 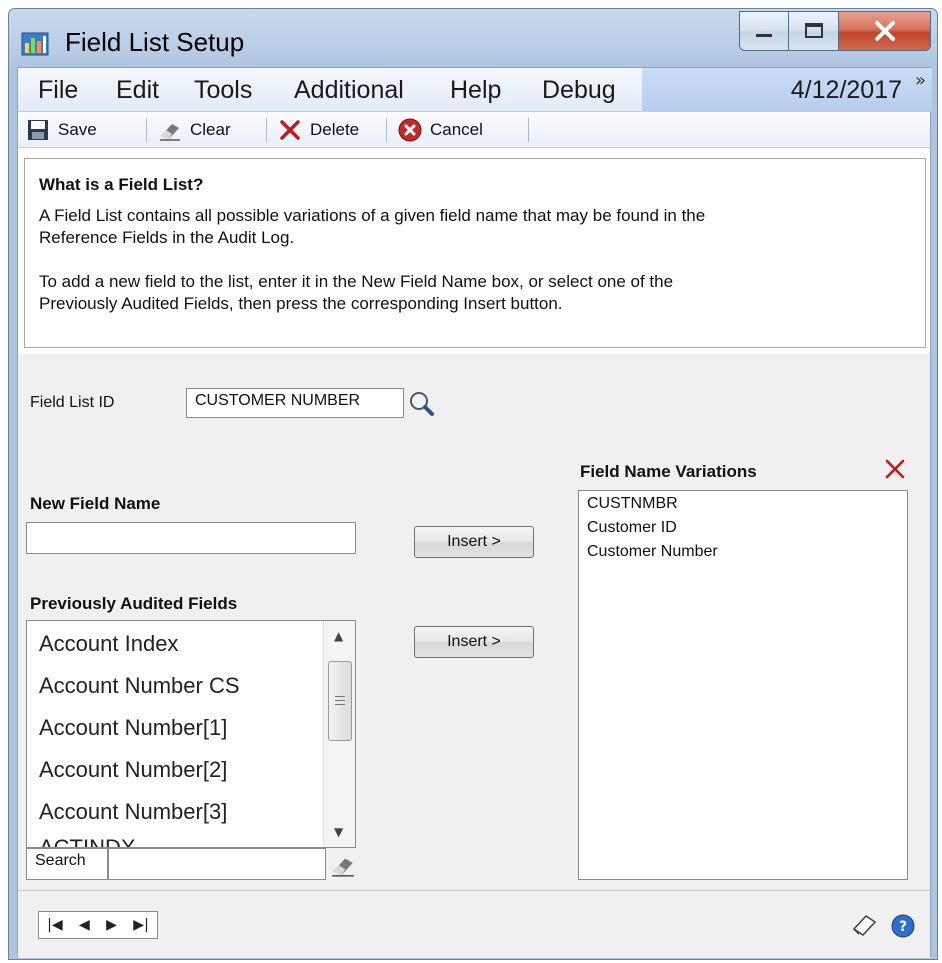 What do you see at coordinates (139, 686) in the screenshot?
I see `list-item: Account Number CS` at bounding box center [139, 686].